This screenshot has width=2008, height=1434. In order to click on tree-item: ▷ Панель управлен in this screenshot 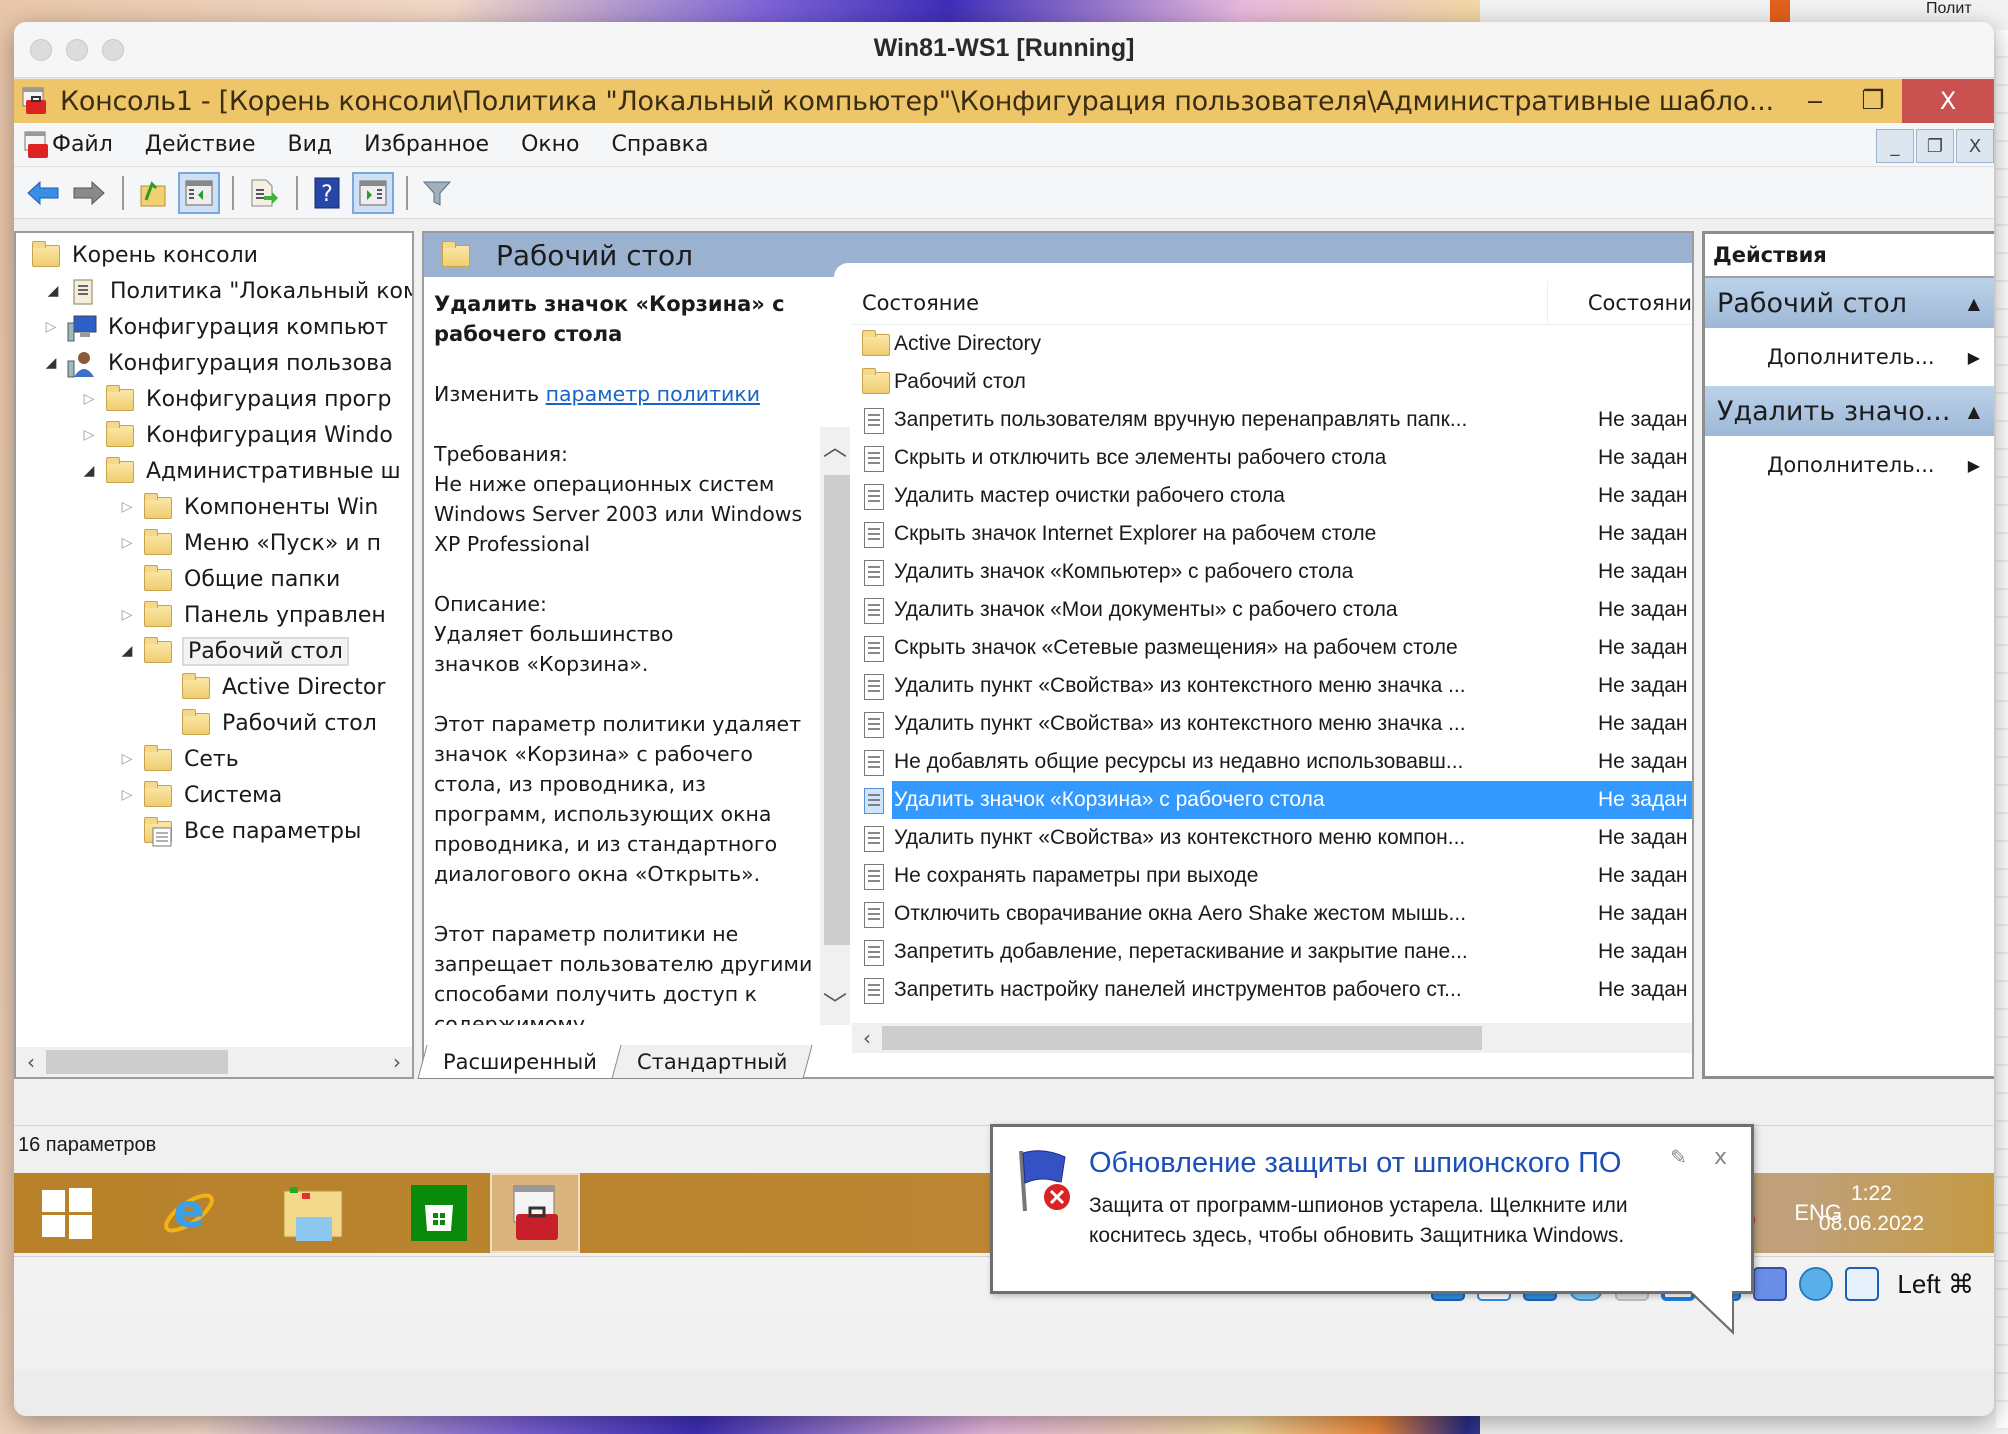, I will do `click(251, 615)`.